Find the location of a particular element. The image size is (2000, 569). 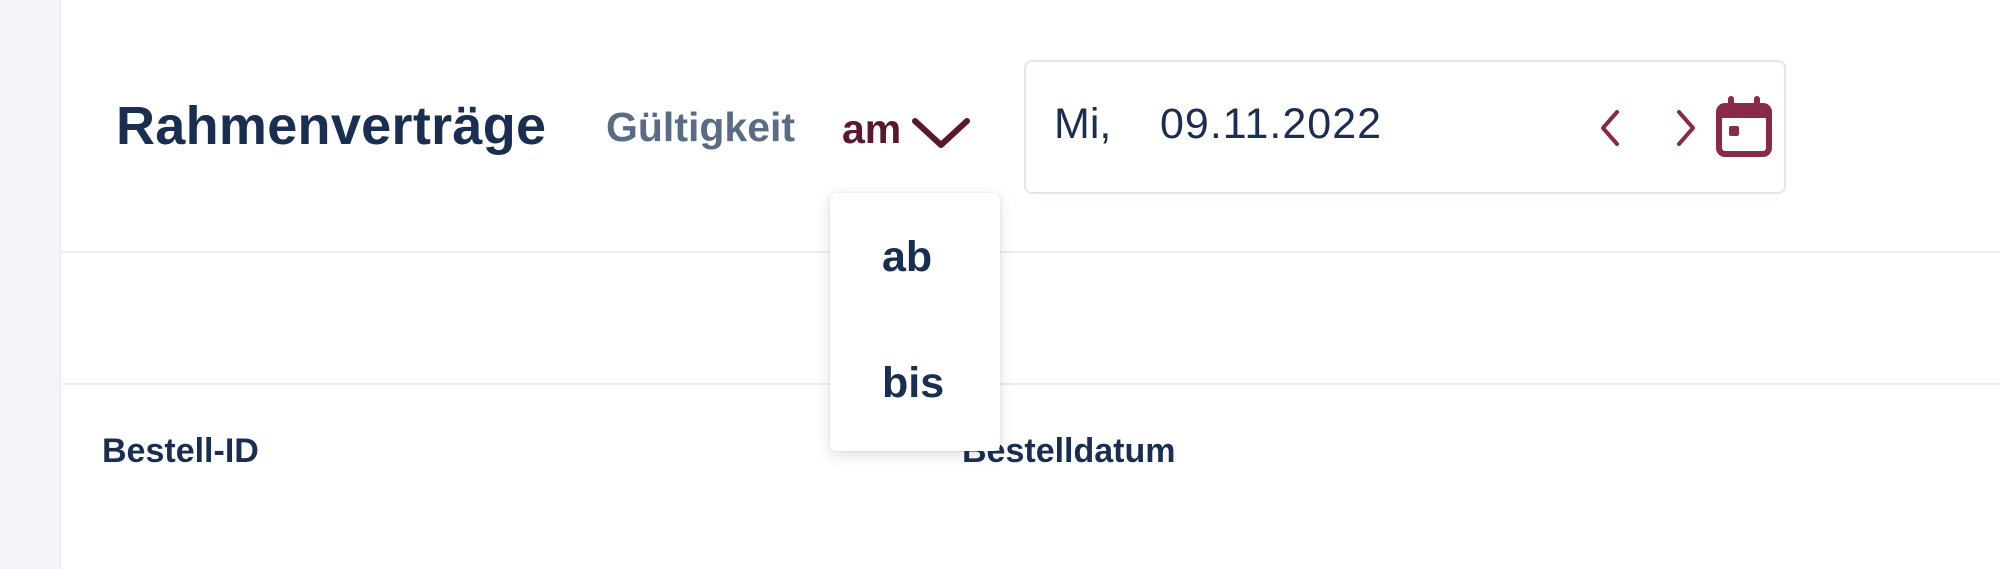

date-picker: Mi, is located at coordinates (1405, 127).